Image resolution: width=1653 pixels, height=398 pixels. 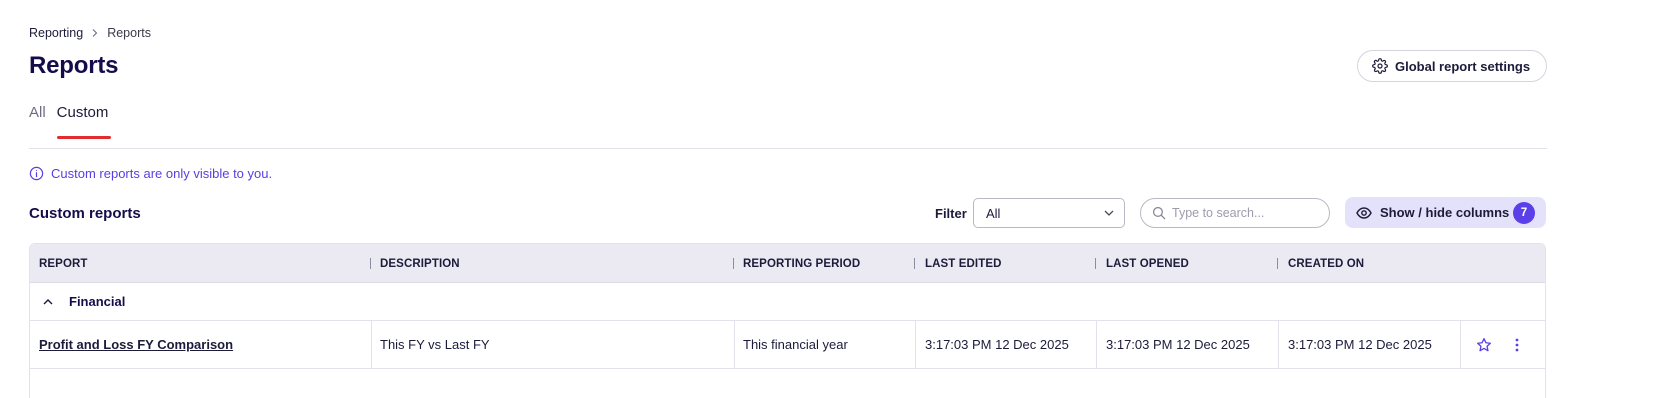 I want to click on section-title: Custom reports, so click(x=85, y=213).